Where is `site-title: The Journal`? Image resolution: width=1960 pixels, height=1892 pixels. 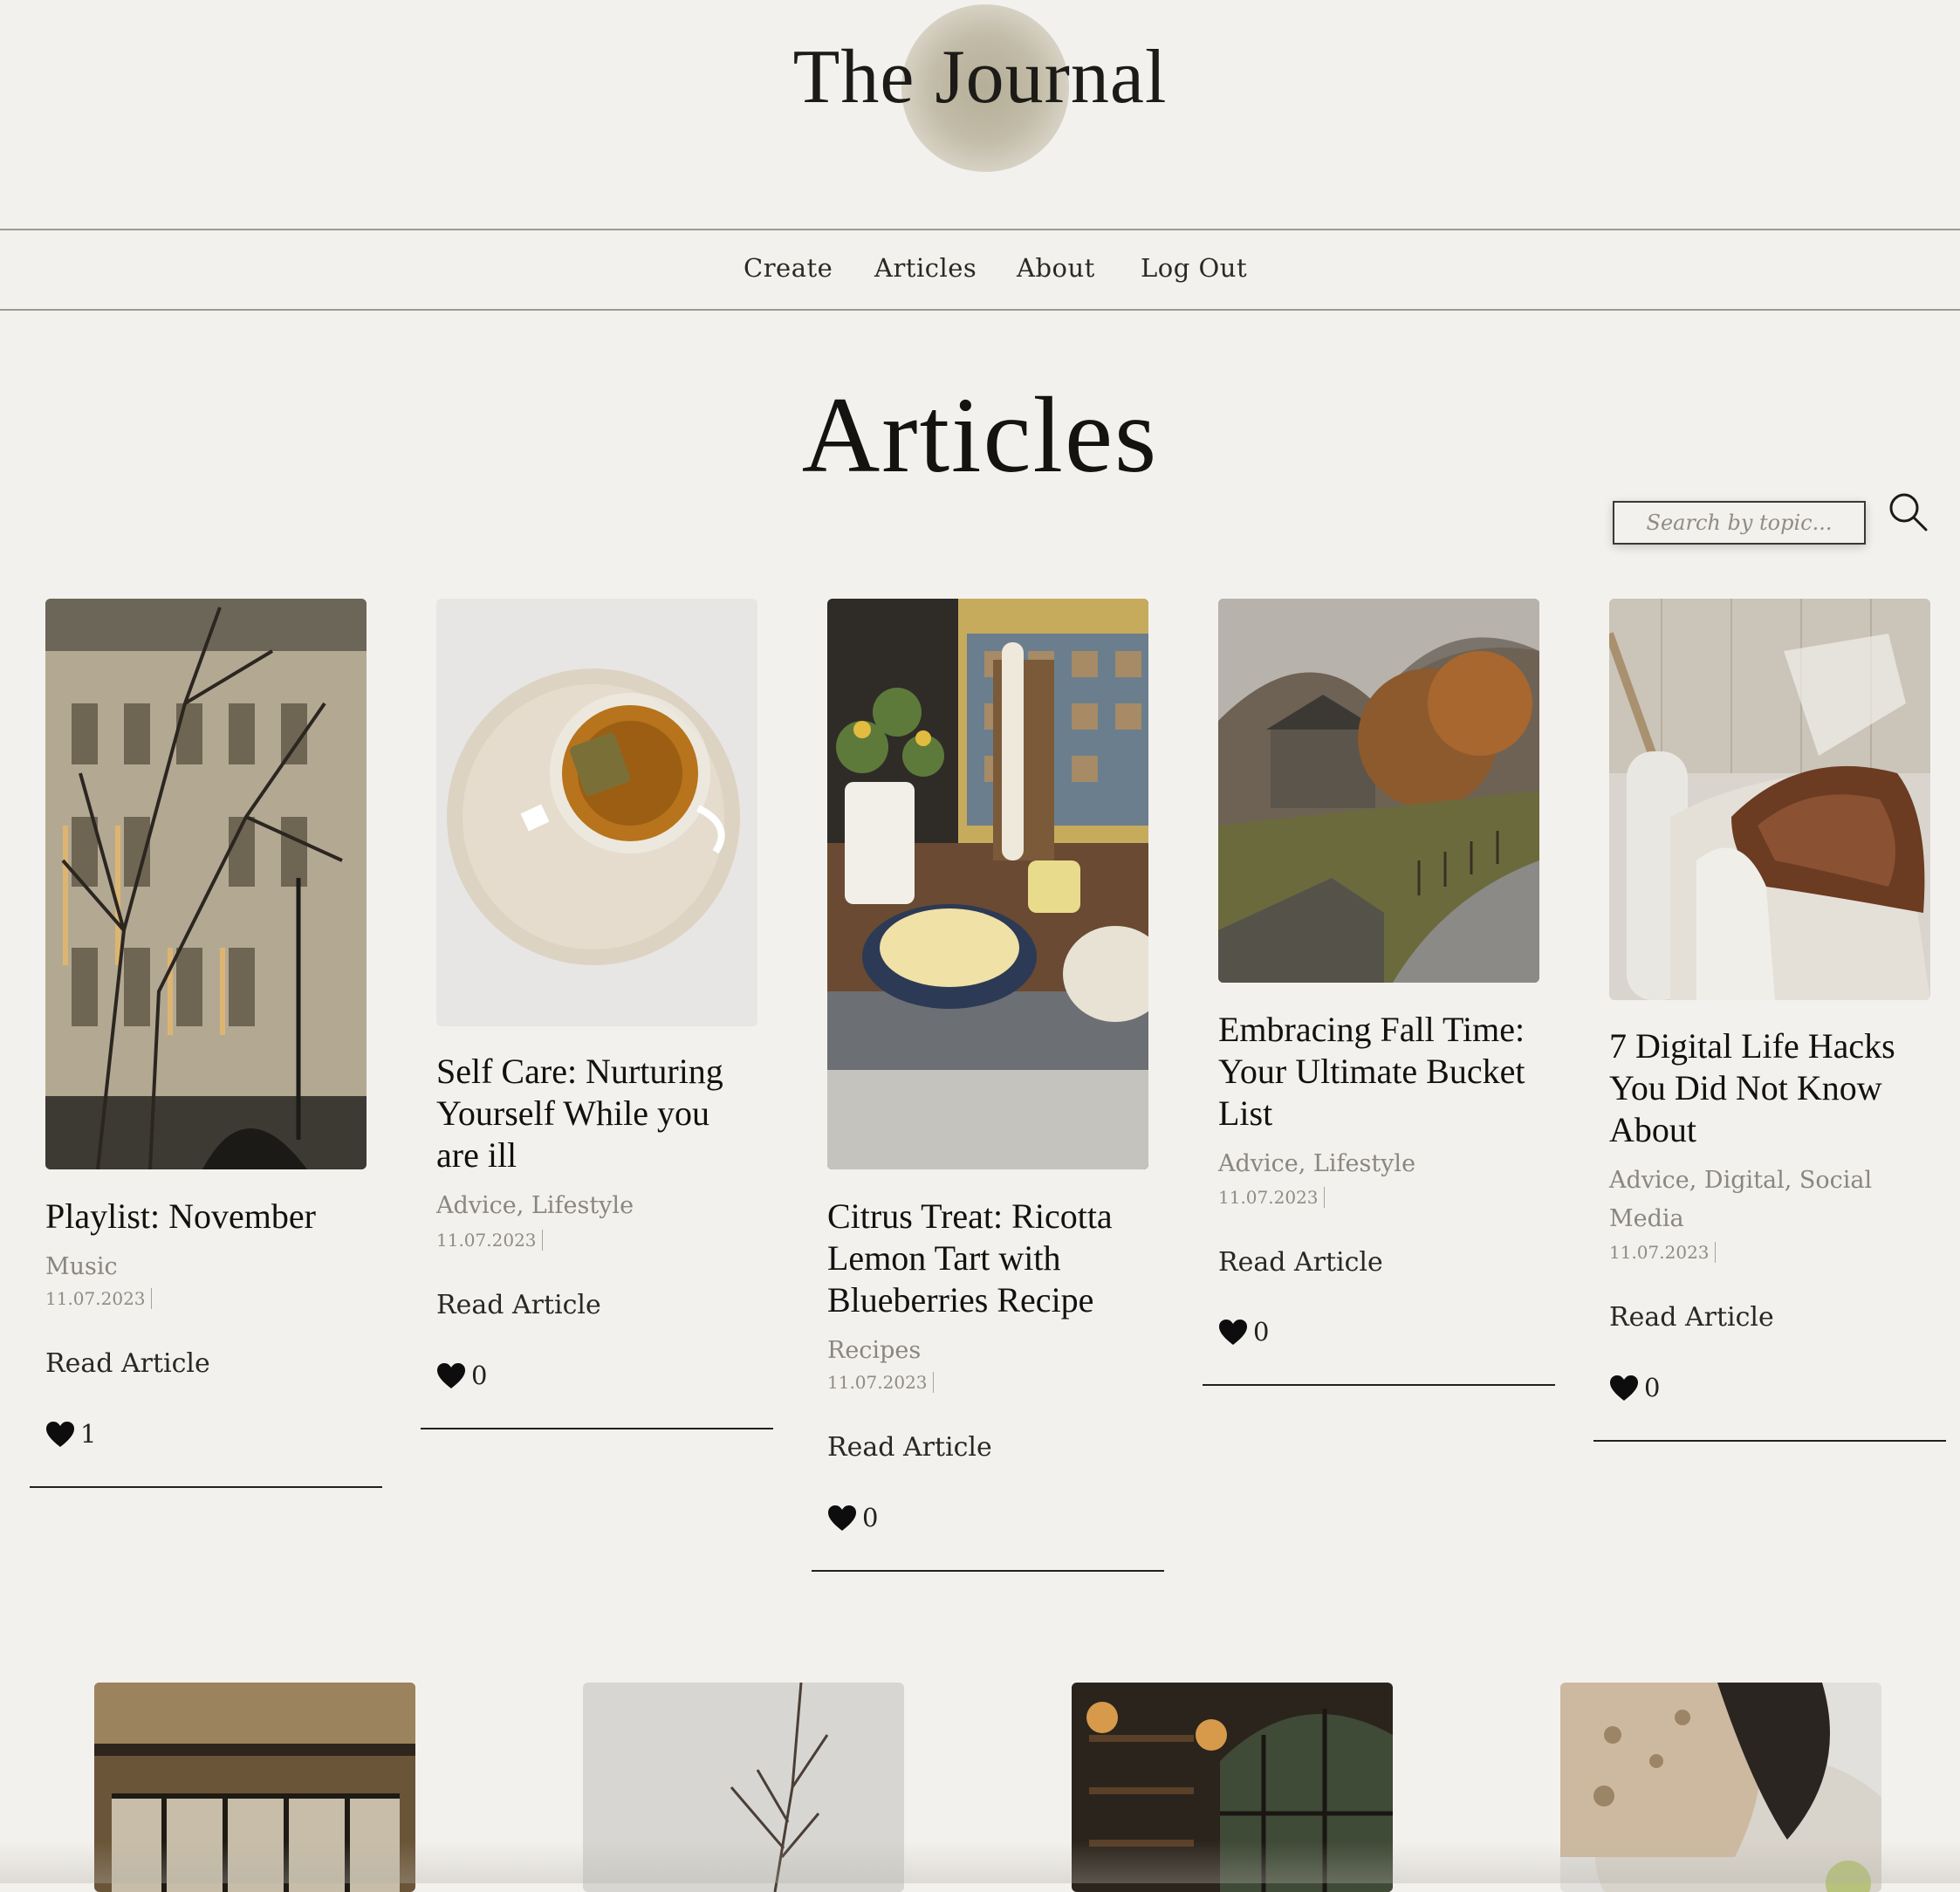
site-title: The Journal is located at coordinates (980, 77).